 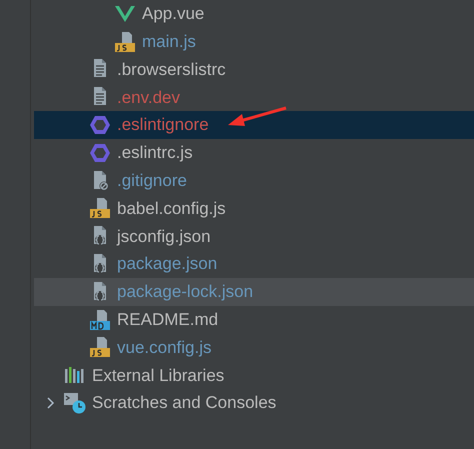 I want to click on file-name: main.js, so click(x=169, y=41).